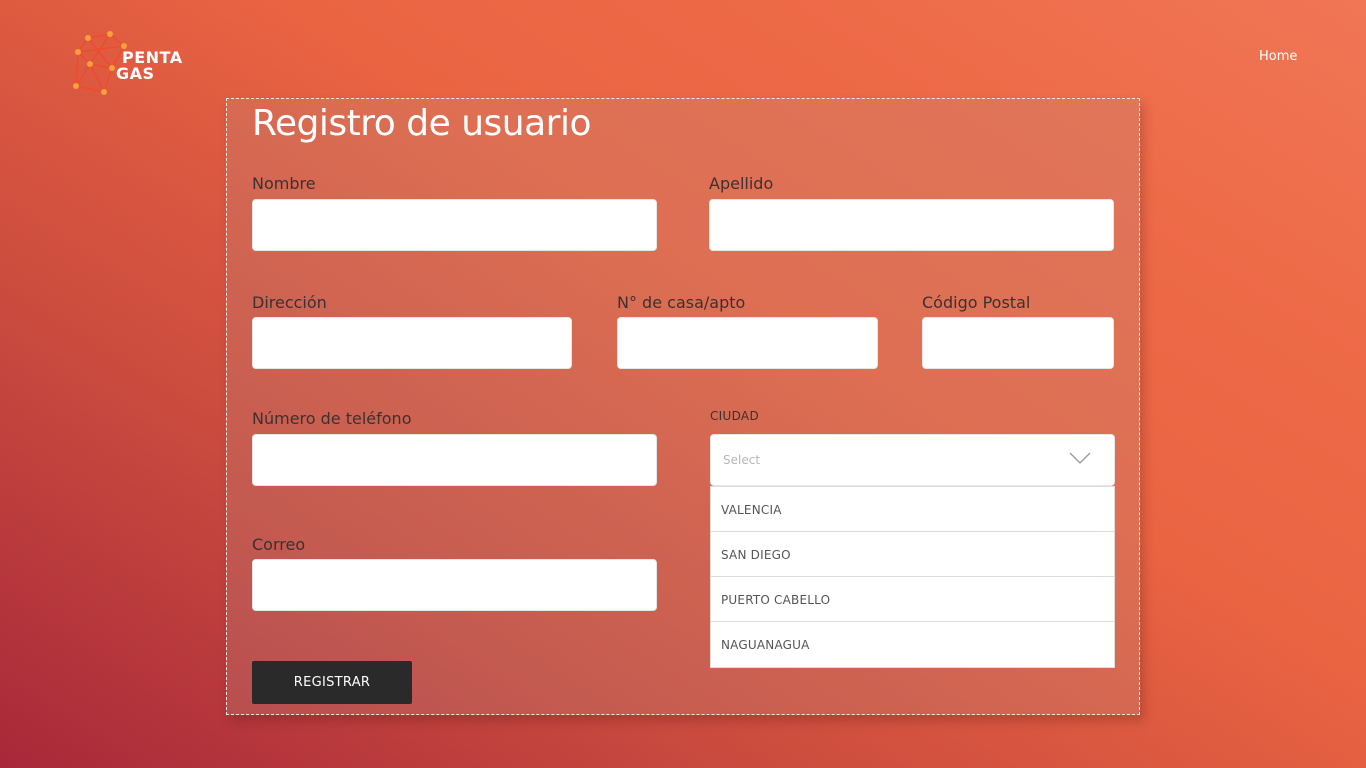 The image size is (1366, 768). I want to click on apellido-input, so click(911, 225).